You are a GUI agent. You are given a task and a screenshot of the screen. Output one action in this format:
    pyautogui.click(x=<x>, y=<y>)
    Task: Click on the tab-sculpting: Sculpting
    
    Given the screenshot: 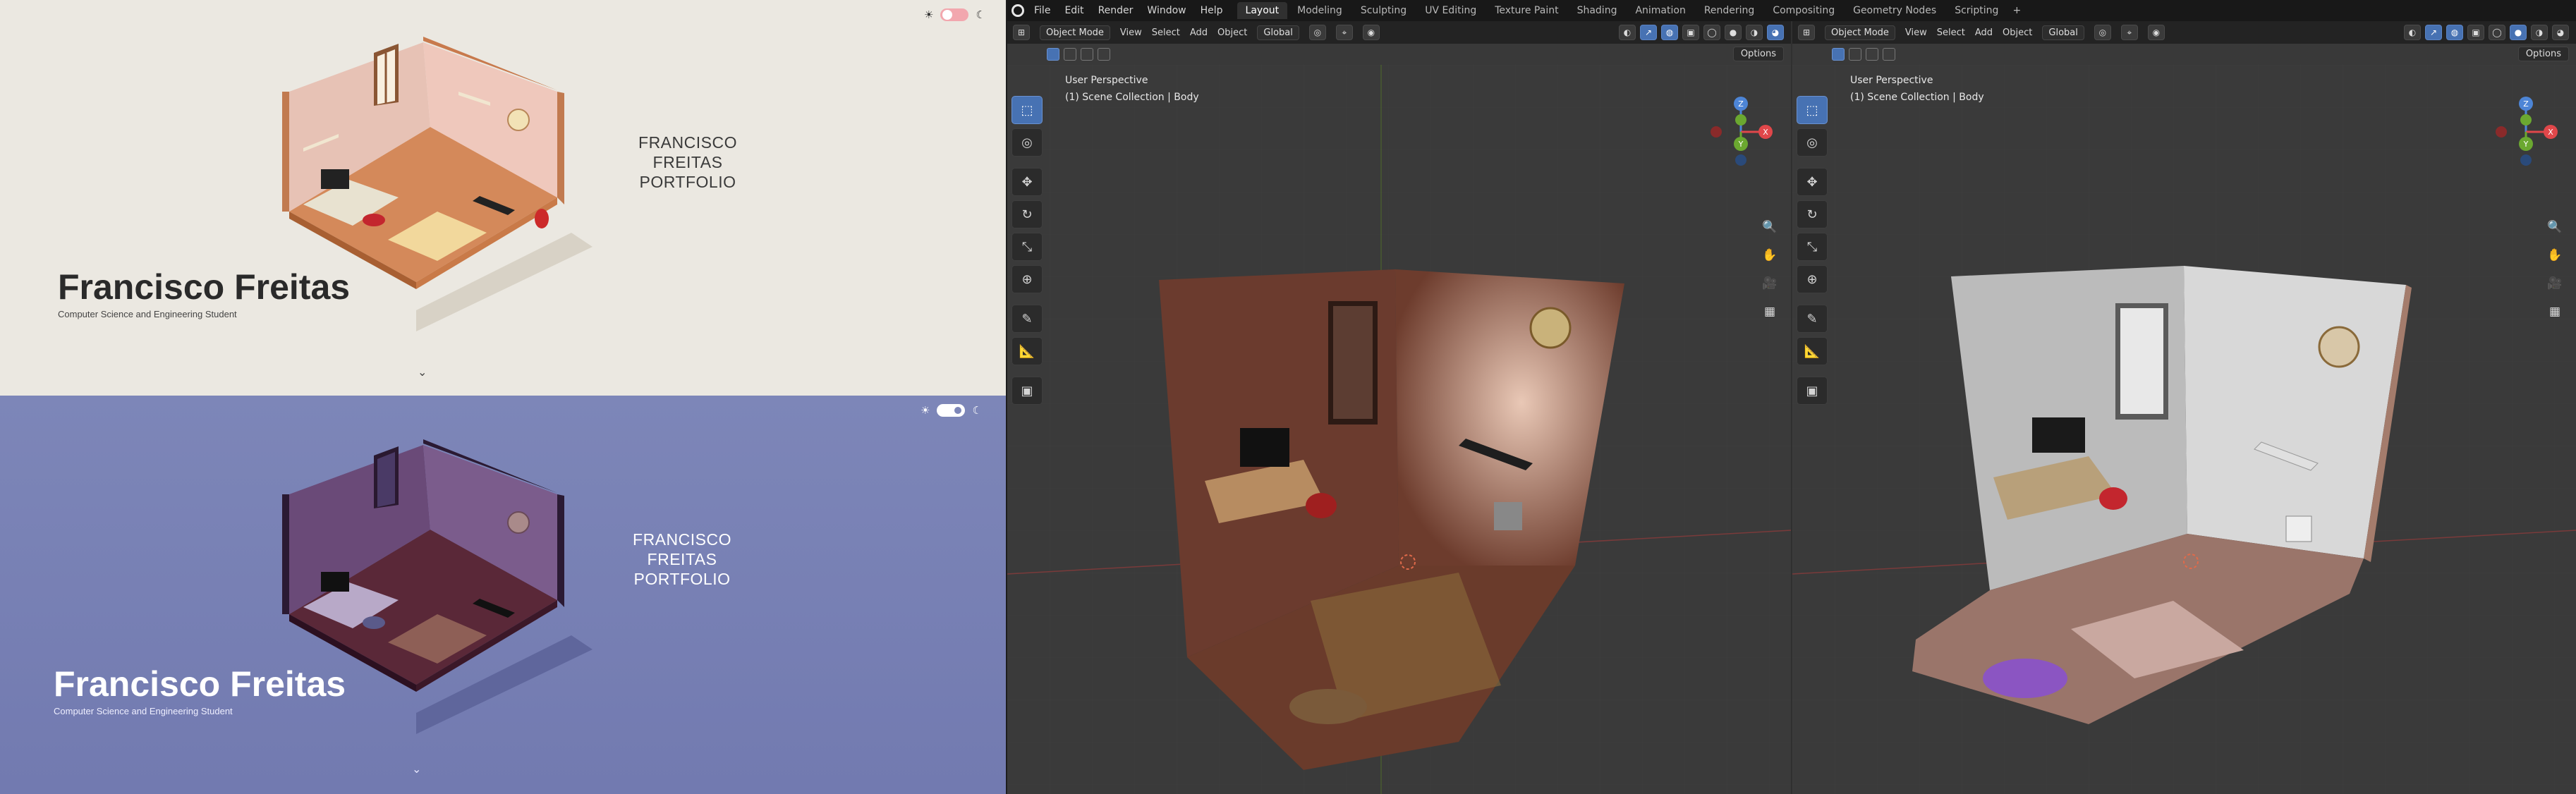 What is the action you would take?
    pyautogui.click(x=1383, y=10)
    